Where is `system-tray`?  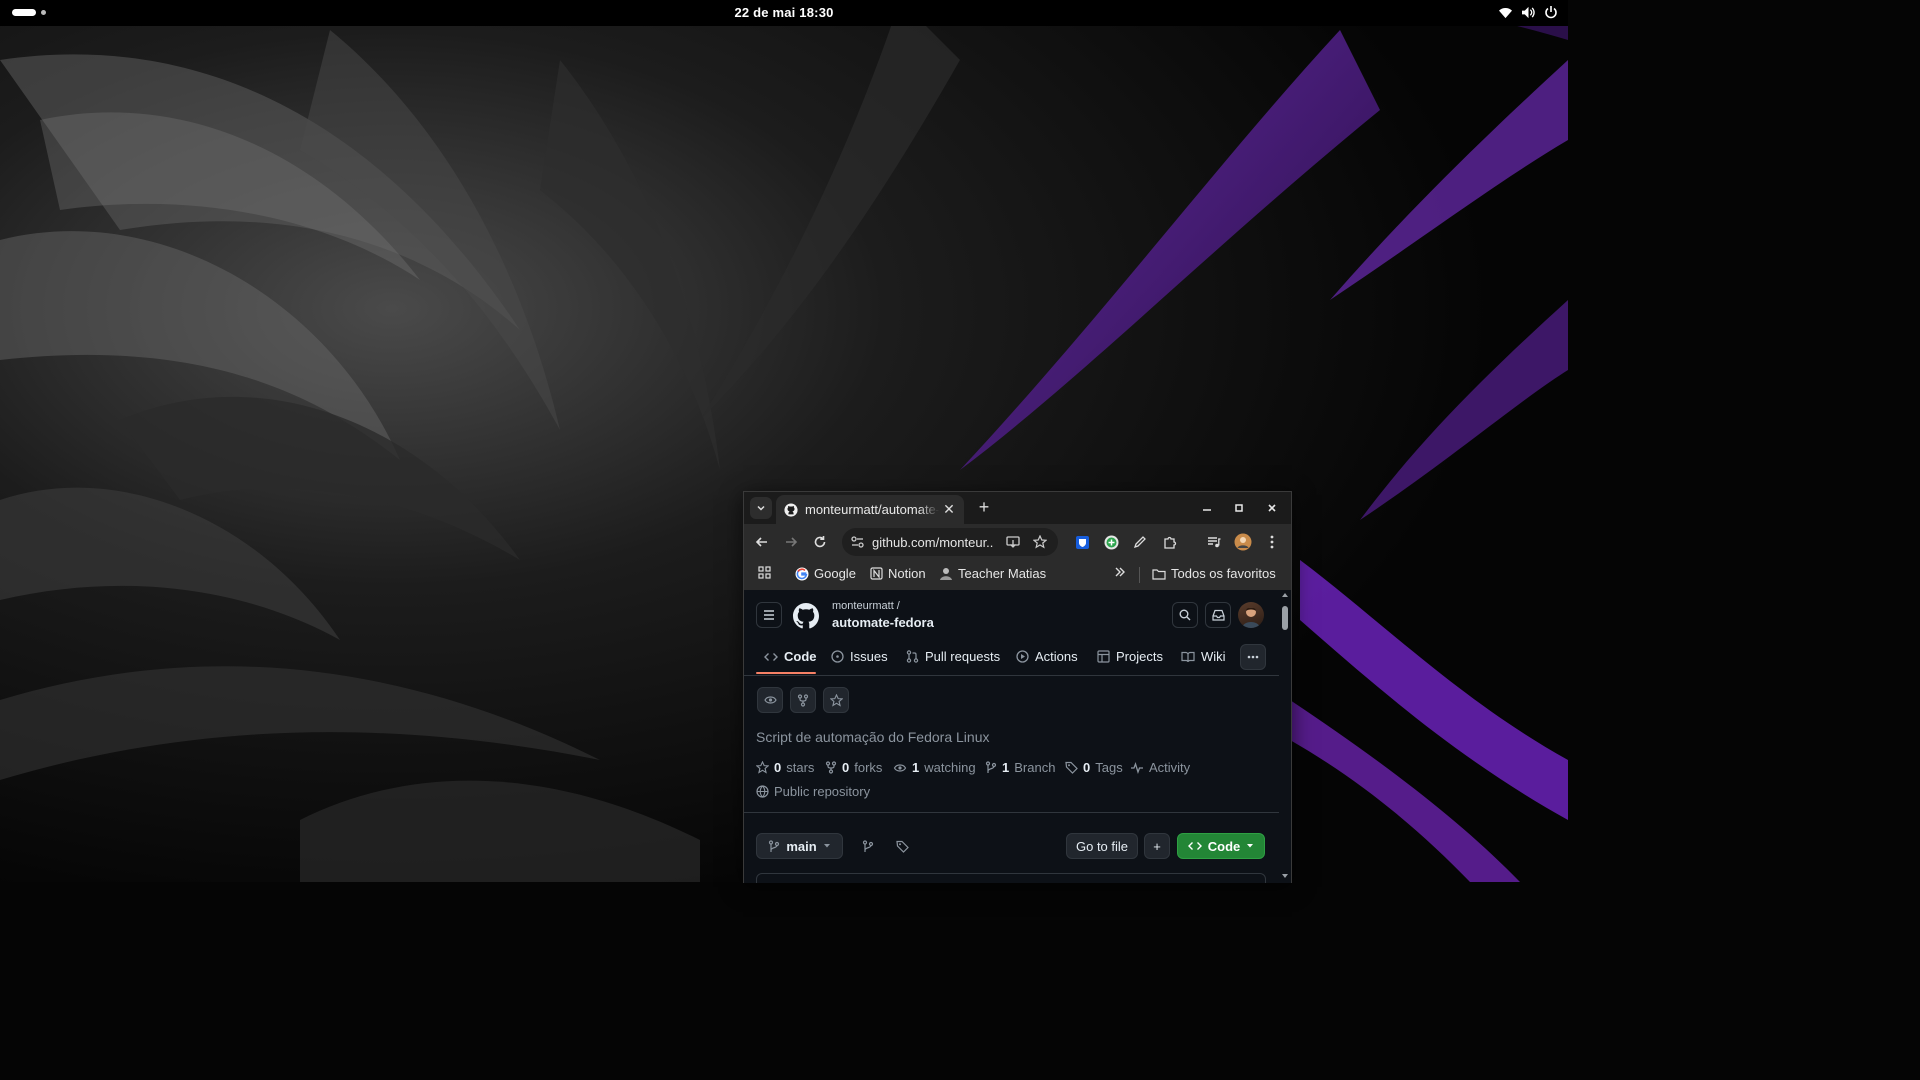 system-tray is located at coordinates (1528, 12).